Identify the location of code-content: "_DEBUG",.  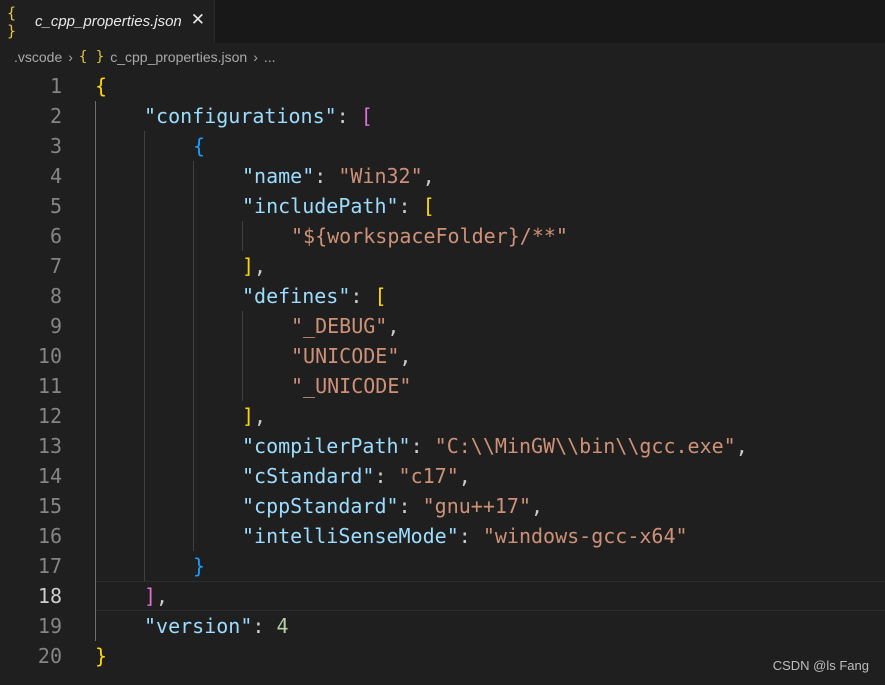
(345, 326).